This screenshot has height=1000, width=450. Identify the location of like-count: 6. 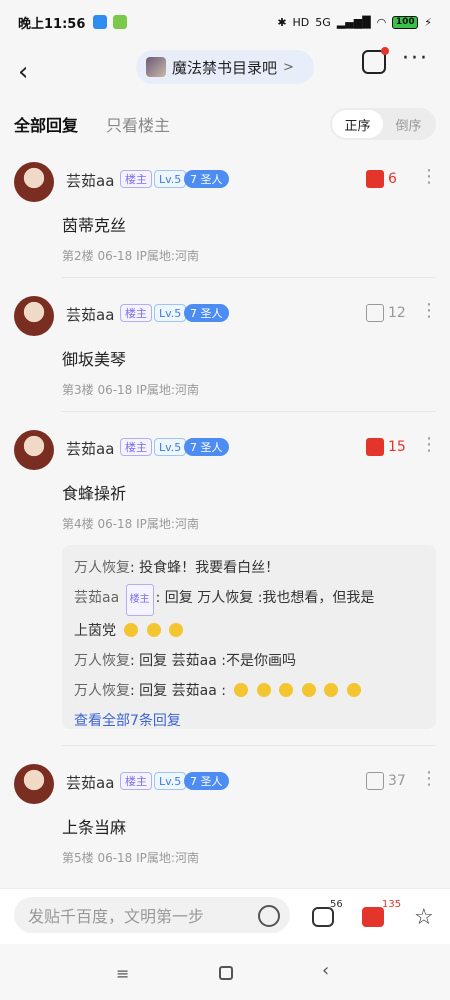
(392, 179).